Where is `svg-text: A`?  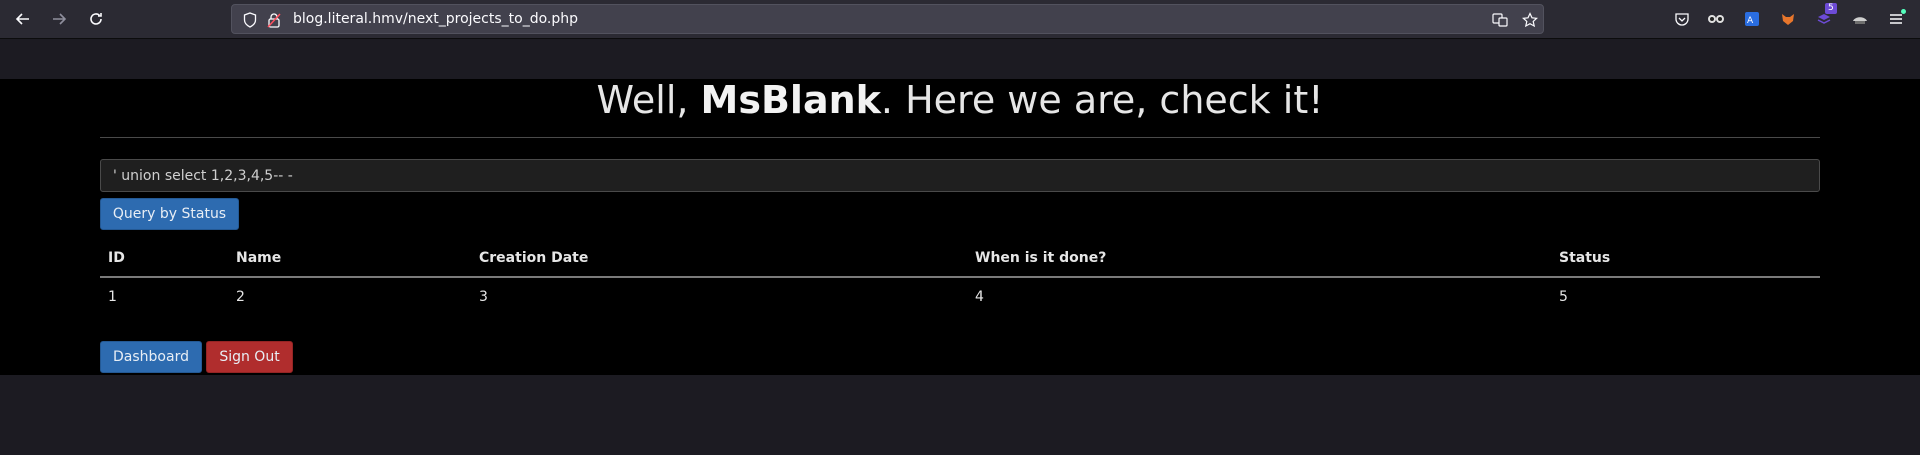
svg-text: A is located at coordinates (1750, 21).